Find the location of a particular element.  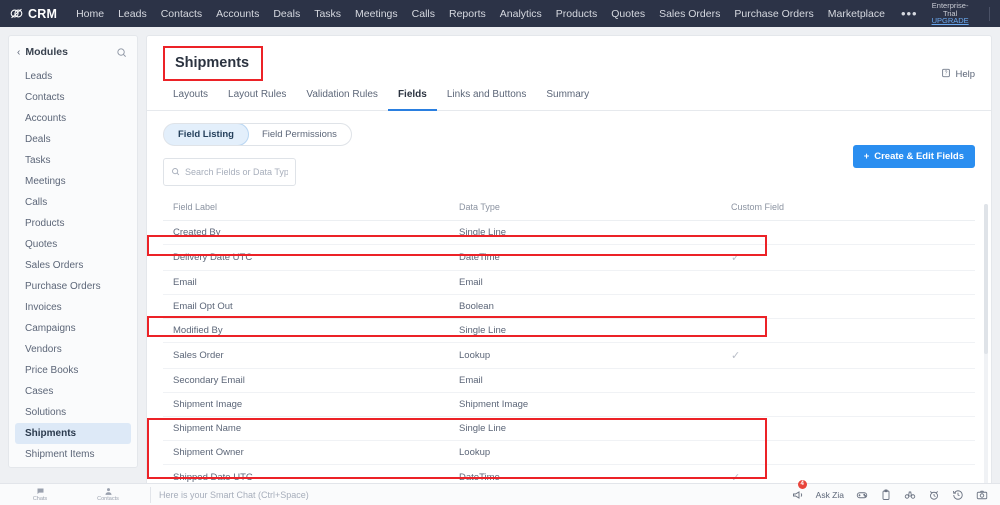

top-nav-right-group: Enterprise-Trial UPGRADE is located at coordinates (963, 13).